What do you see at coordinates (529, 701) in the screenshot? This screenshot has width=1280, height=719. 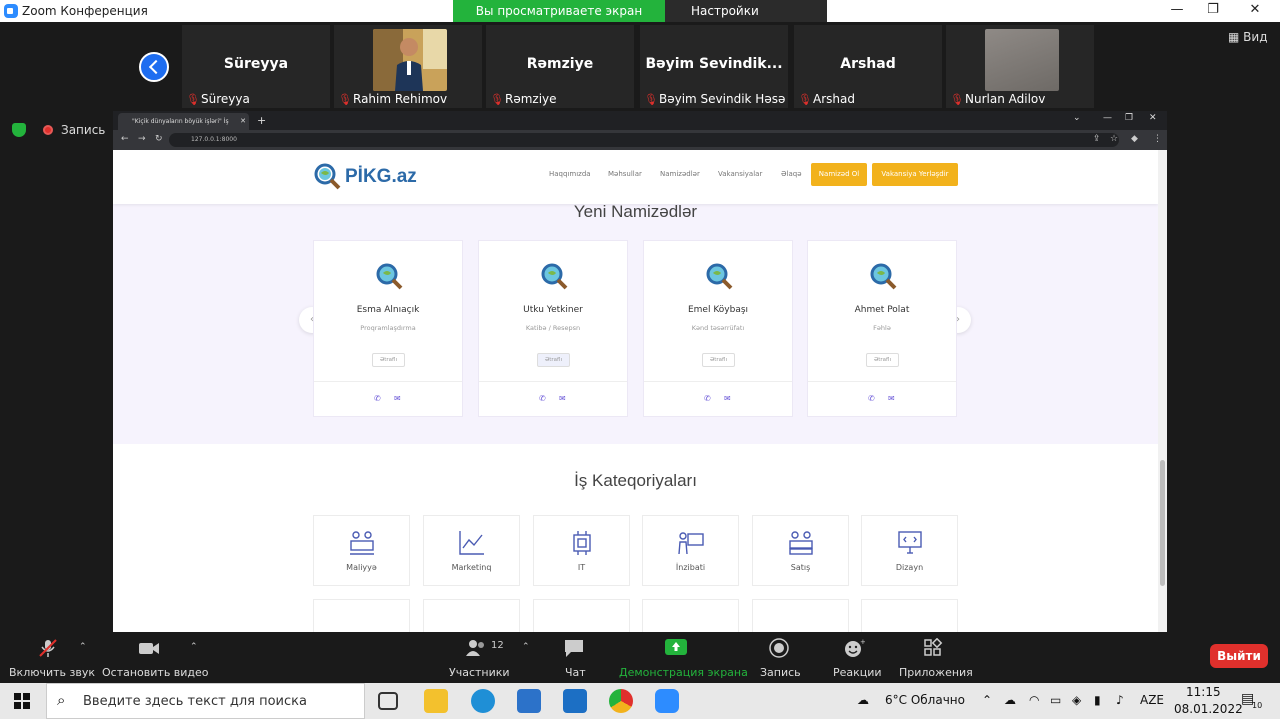 I see `store-icon` at bounding box center [529, 701].